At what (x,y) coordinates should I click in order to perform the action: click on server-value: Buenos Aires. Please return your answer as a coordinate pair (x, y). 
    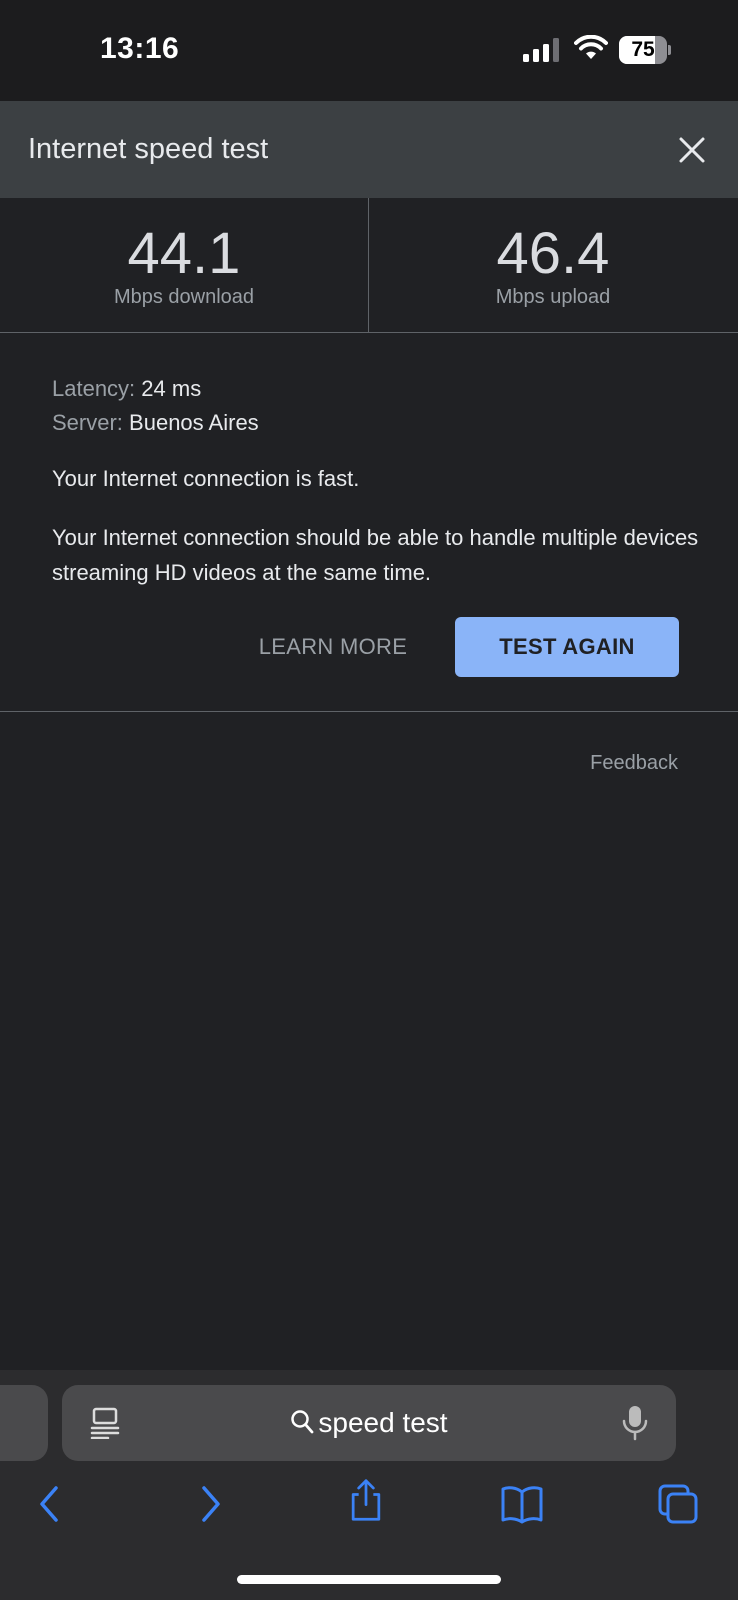
    Looking at the image, I should click on (194, 422).